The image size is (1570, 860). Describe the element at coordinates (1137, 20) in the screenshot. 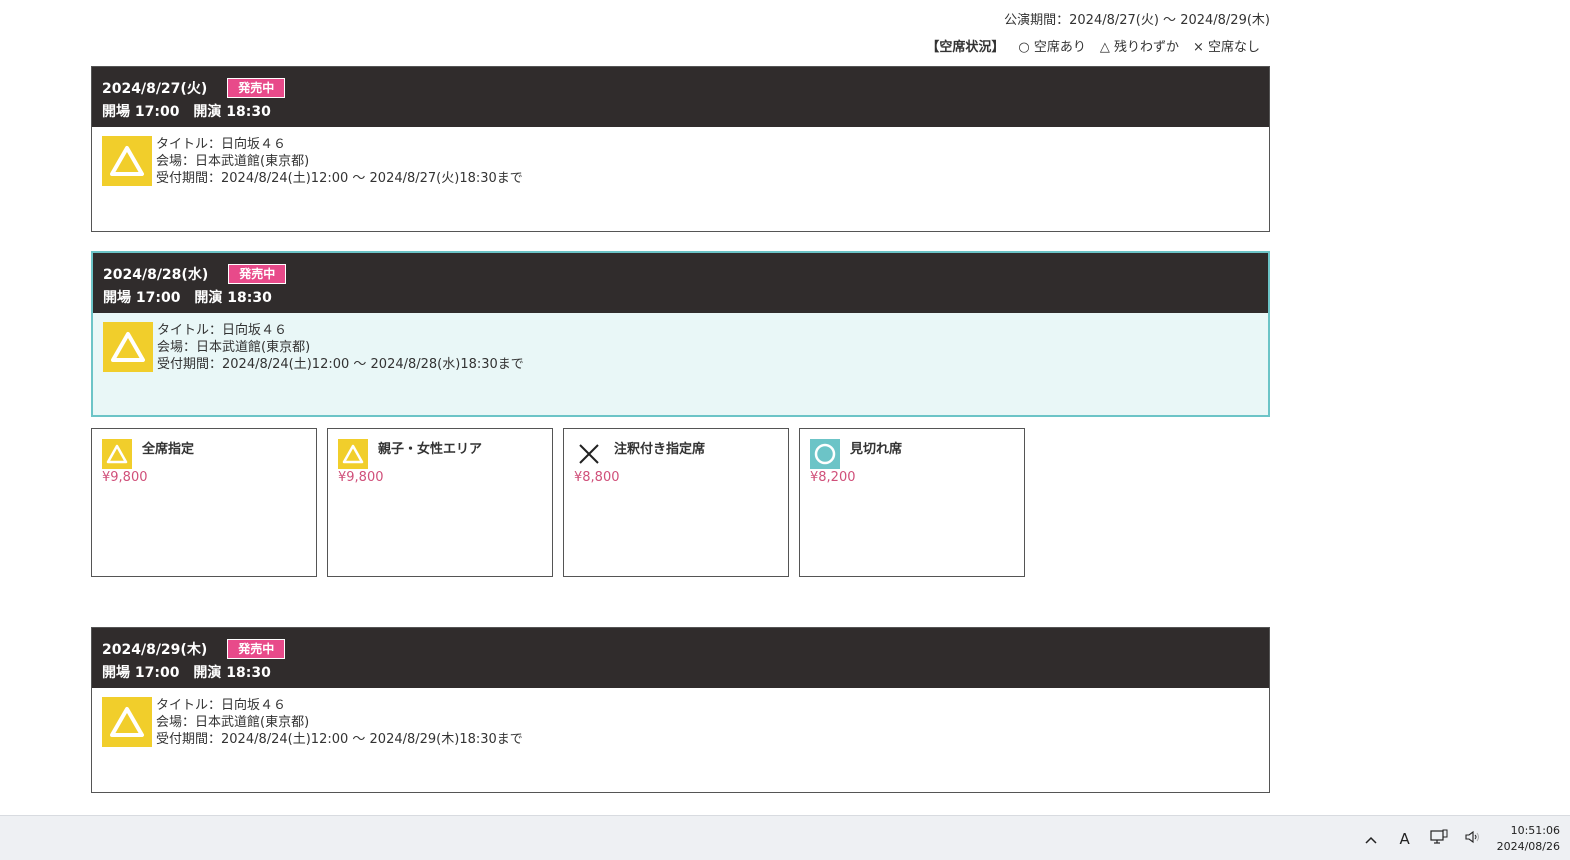

I see `performance-period: 公演期間：2024/8/27(火) 〜 2024/8/29(木)` at that location.